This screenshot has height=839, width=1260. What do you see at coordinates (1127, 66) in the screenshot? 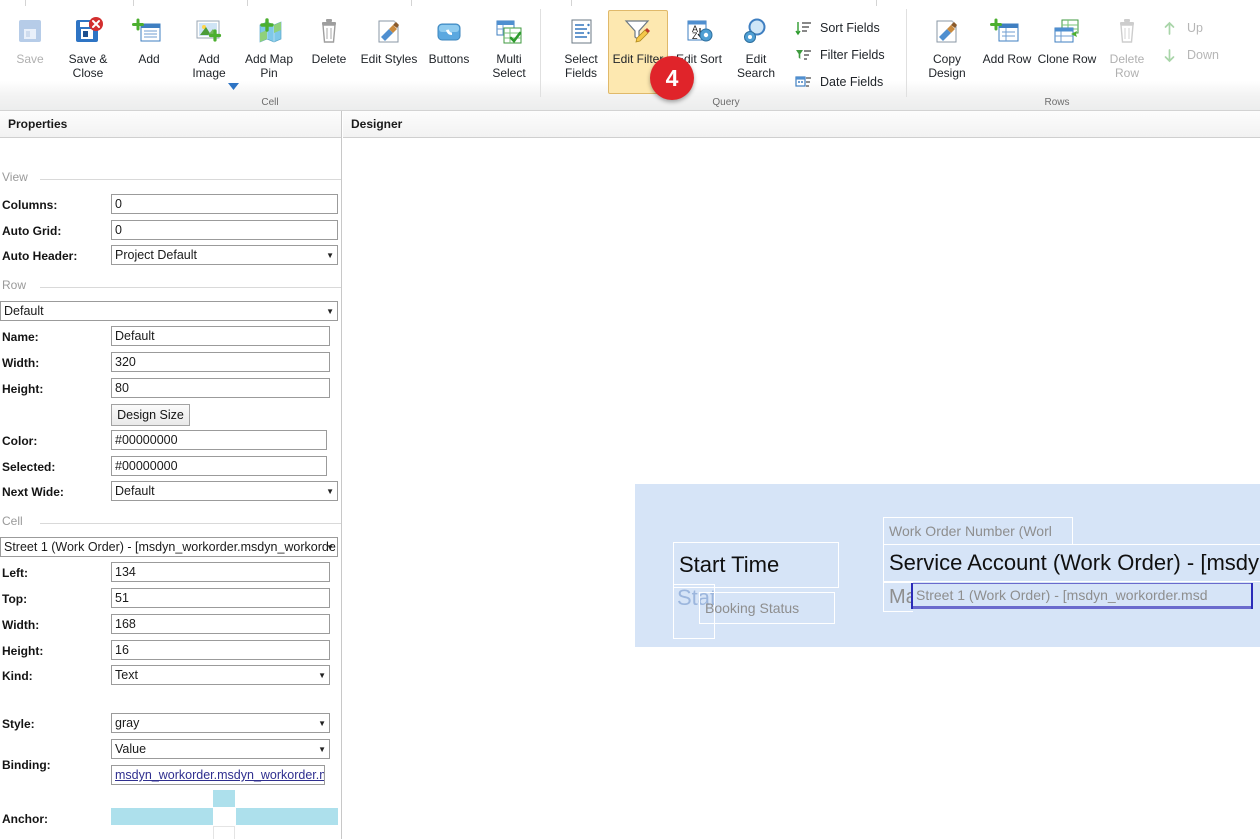
I see `delete-row-button-label: Delete Row` at bounding box center [1127, 66].